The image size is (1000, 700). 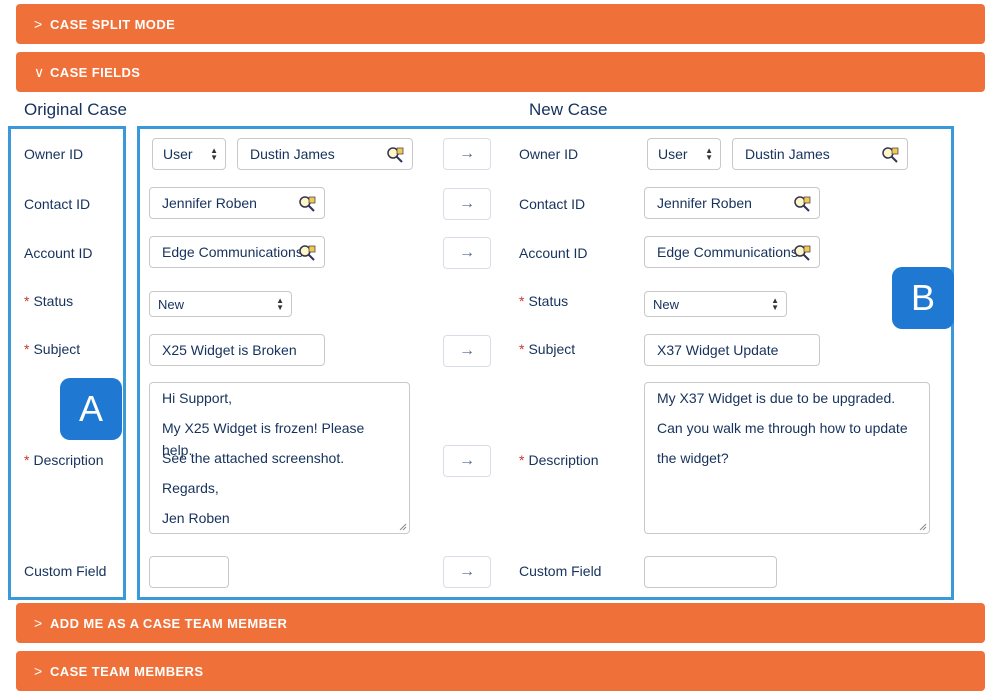 I want to click on label-text: Description, so click(x=68, y=460).